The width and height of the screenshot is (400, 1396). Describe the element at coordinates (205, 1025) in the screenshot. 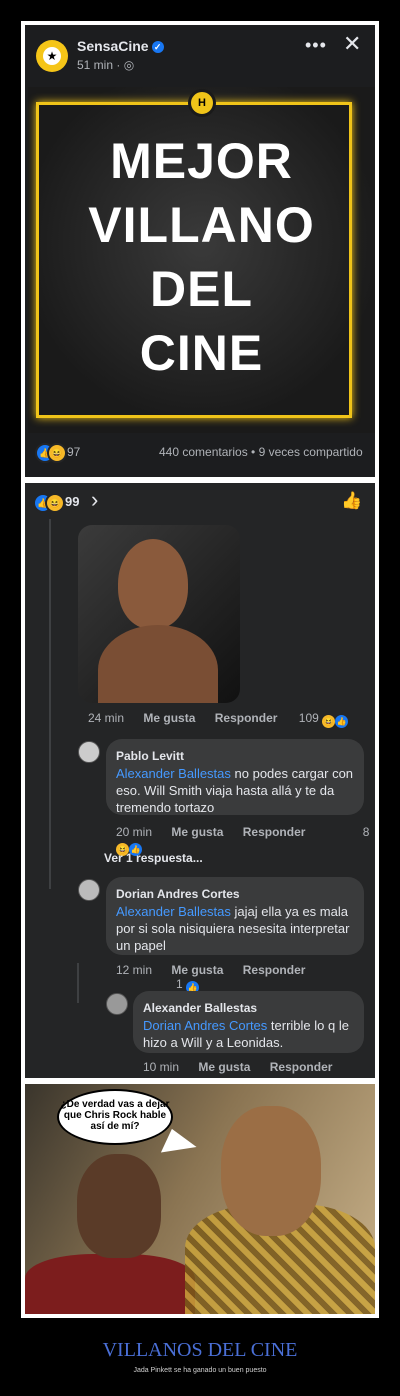

I see `mention-link: Dorian Andres Cortes` at that location.